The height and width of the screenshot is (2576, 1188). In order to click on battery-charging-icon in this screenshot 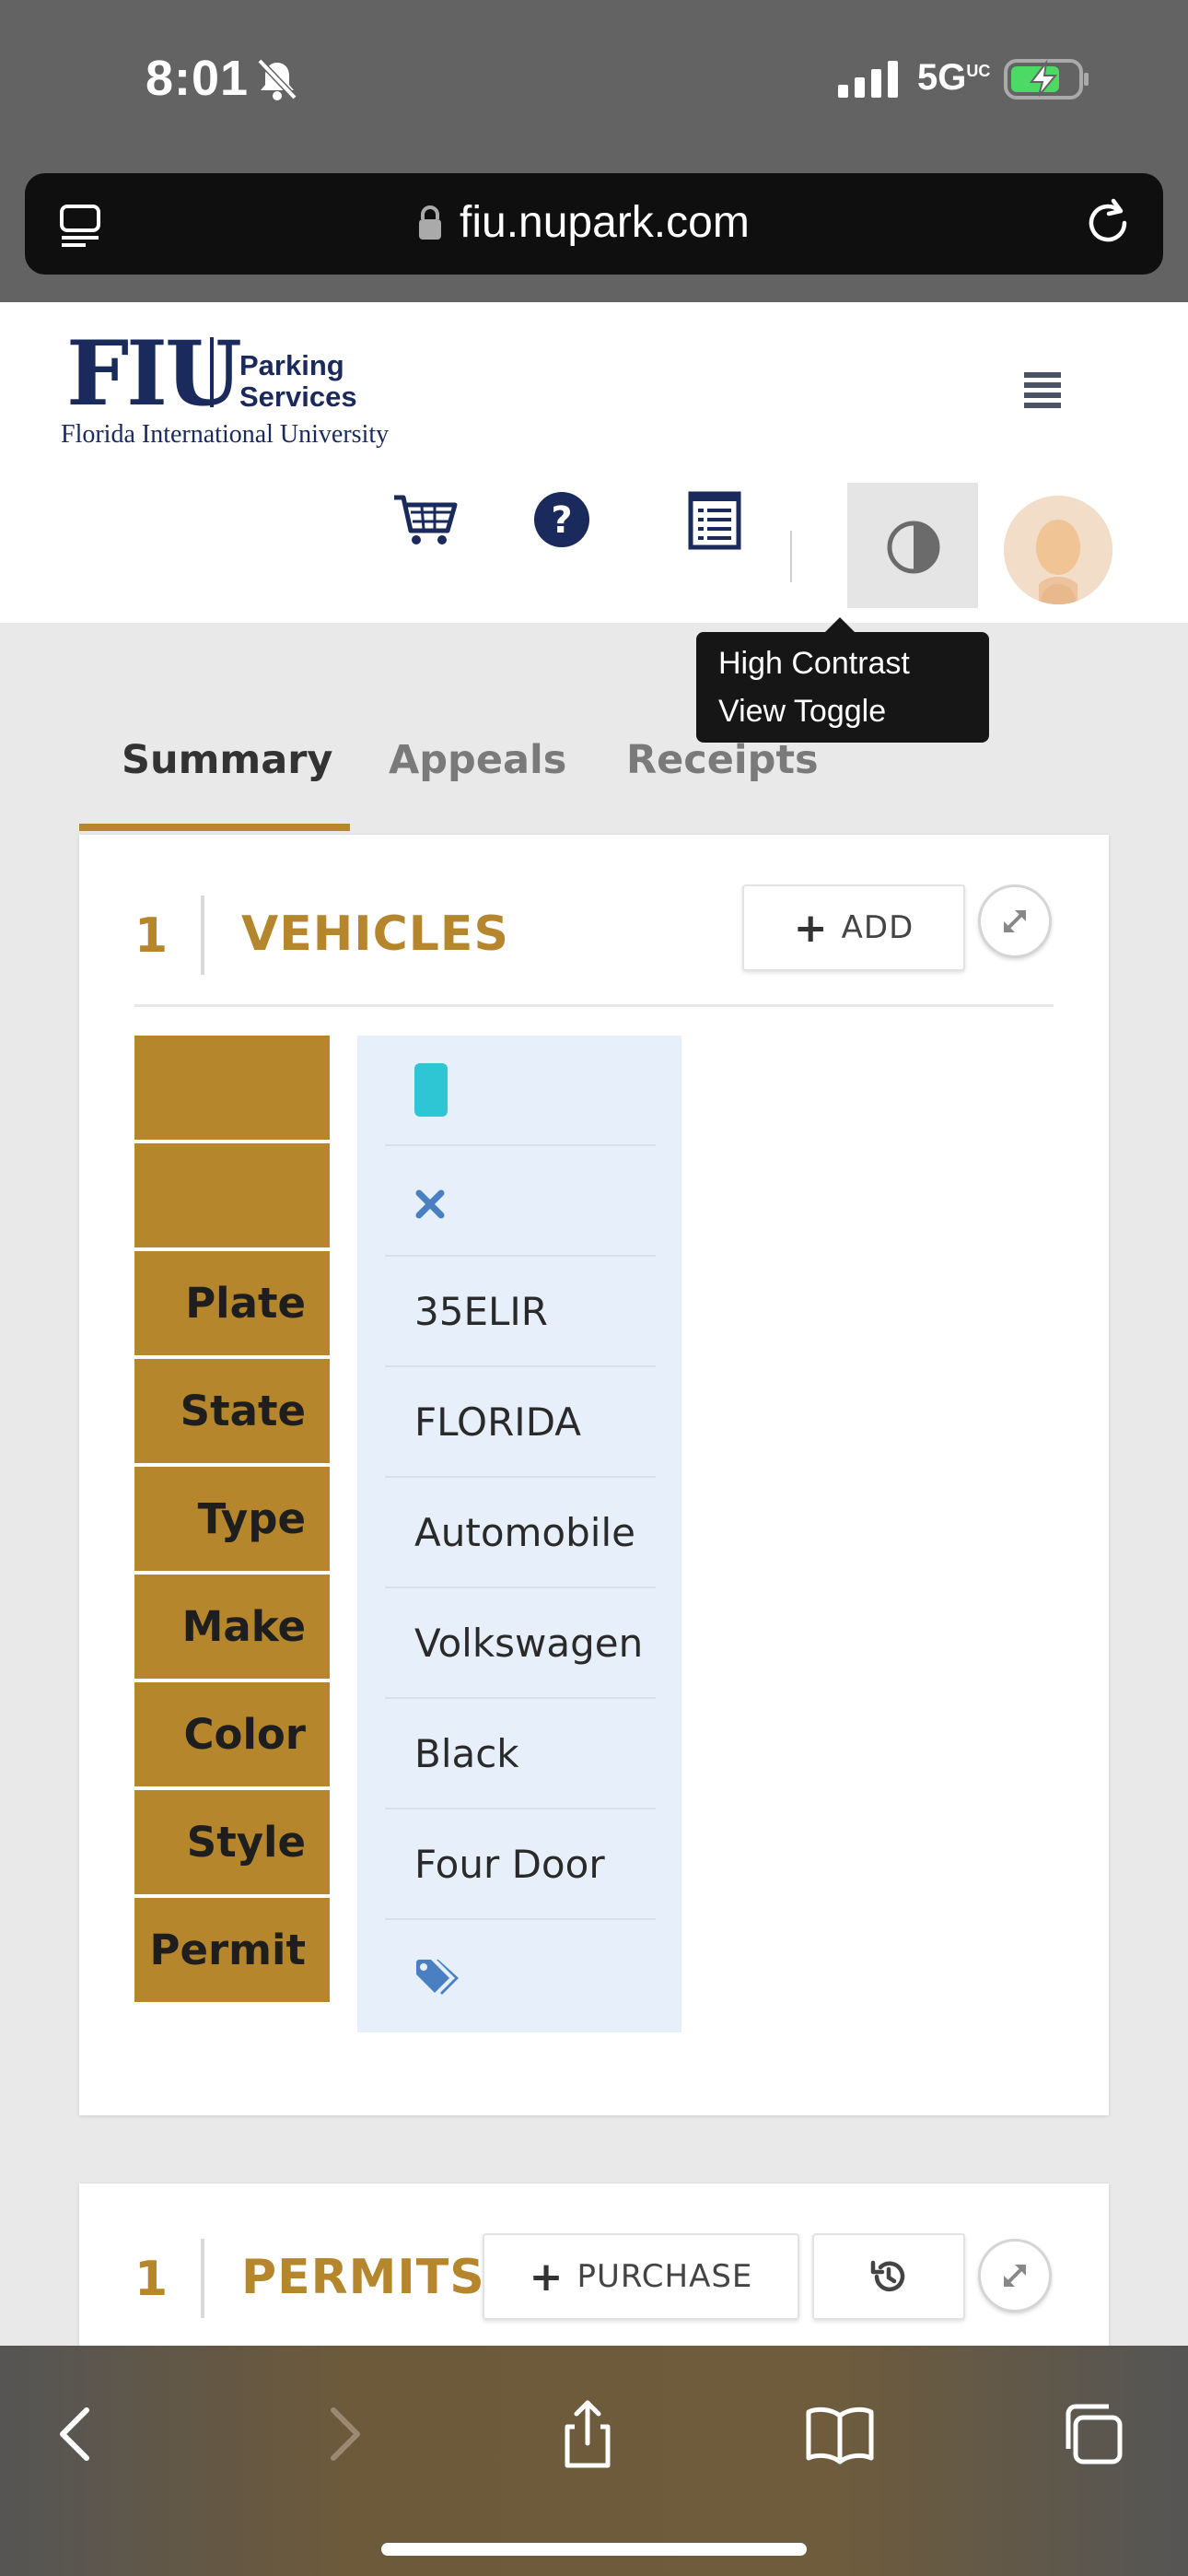, I will do `click(1046, 79)`.